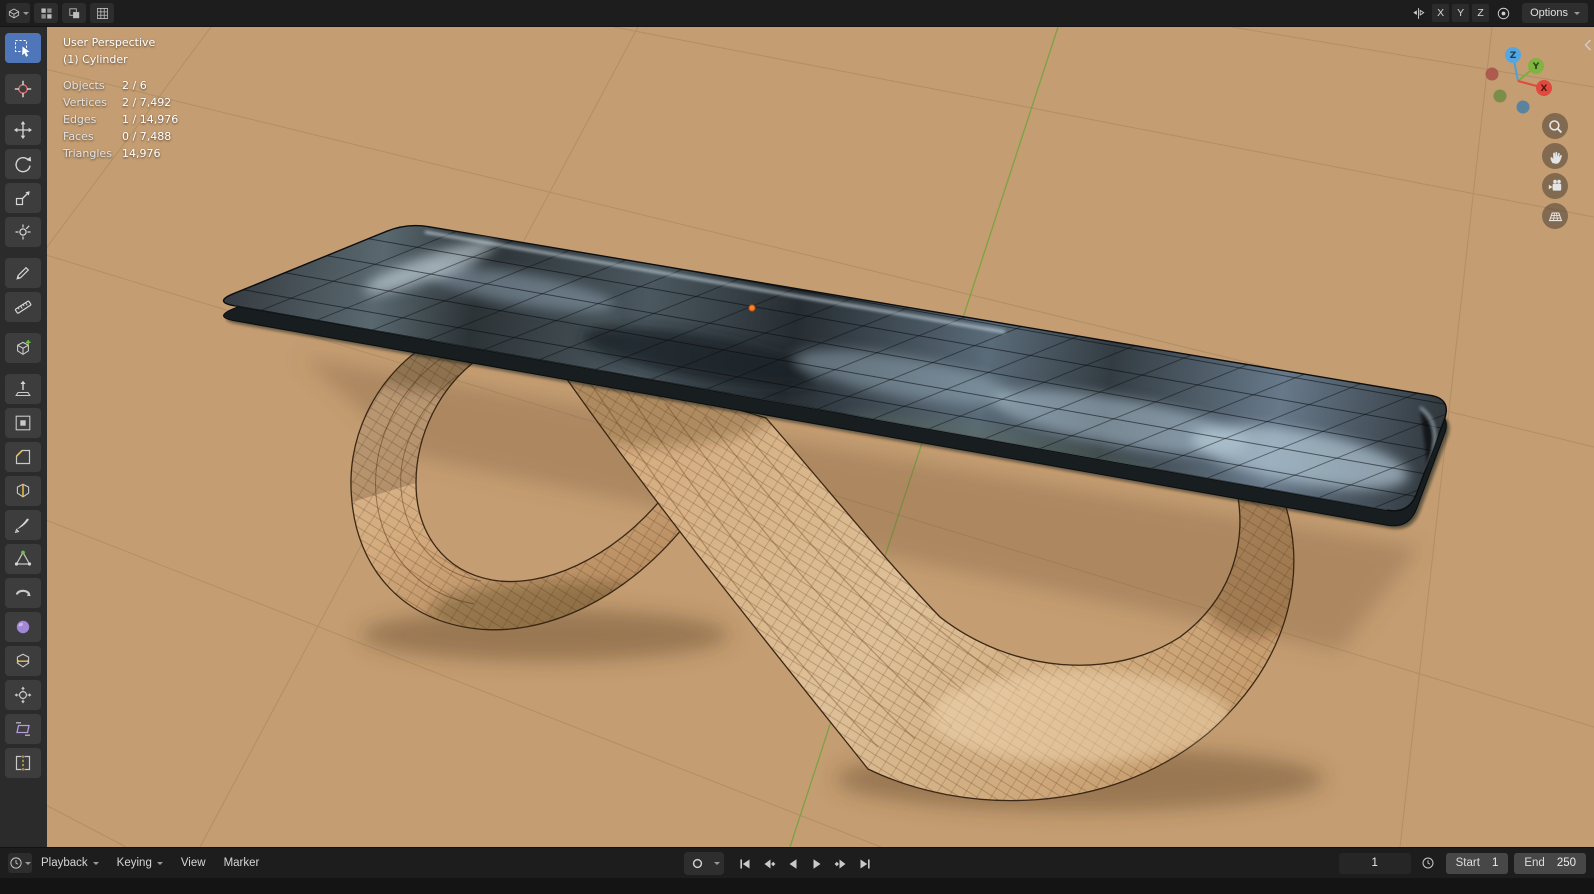  I want to click on jump-to-start-icon, so click(744, 863).